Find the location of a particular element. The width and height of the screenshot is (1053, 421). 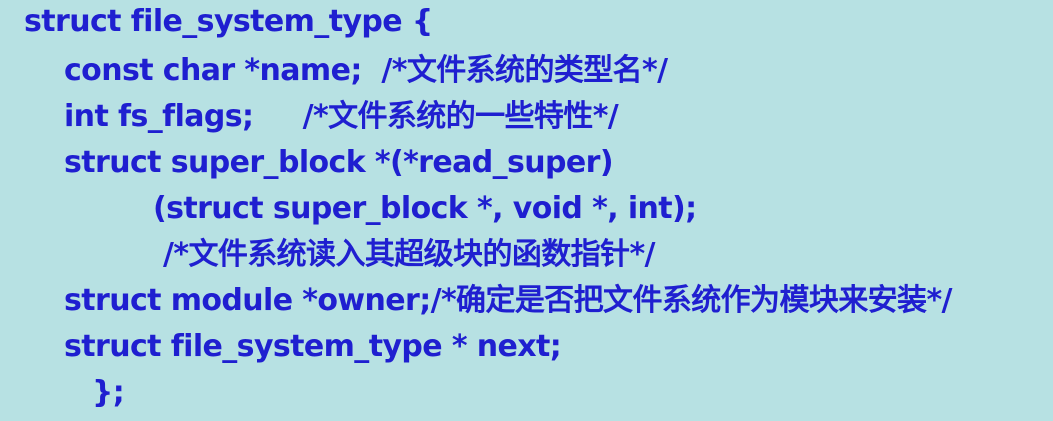

code-line-closing-brace: }; is located at coordinates (108, 392).